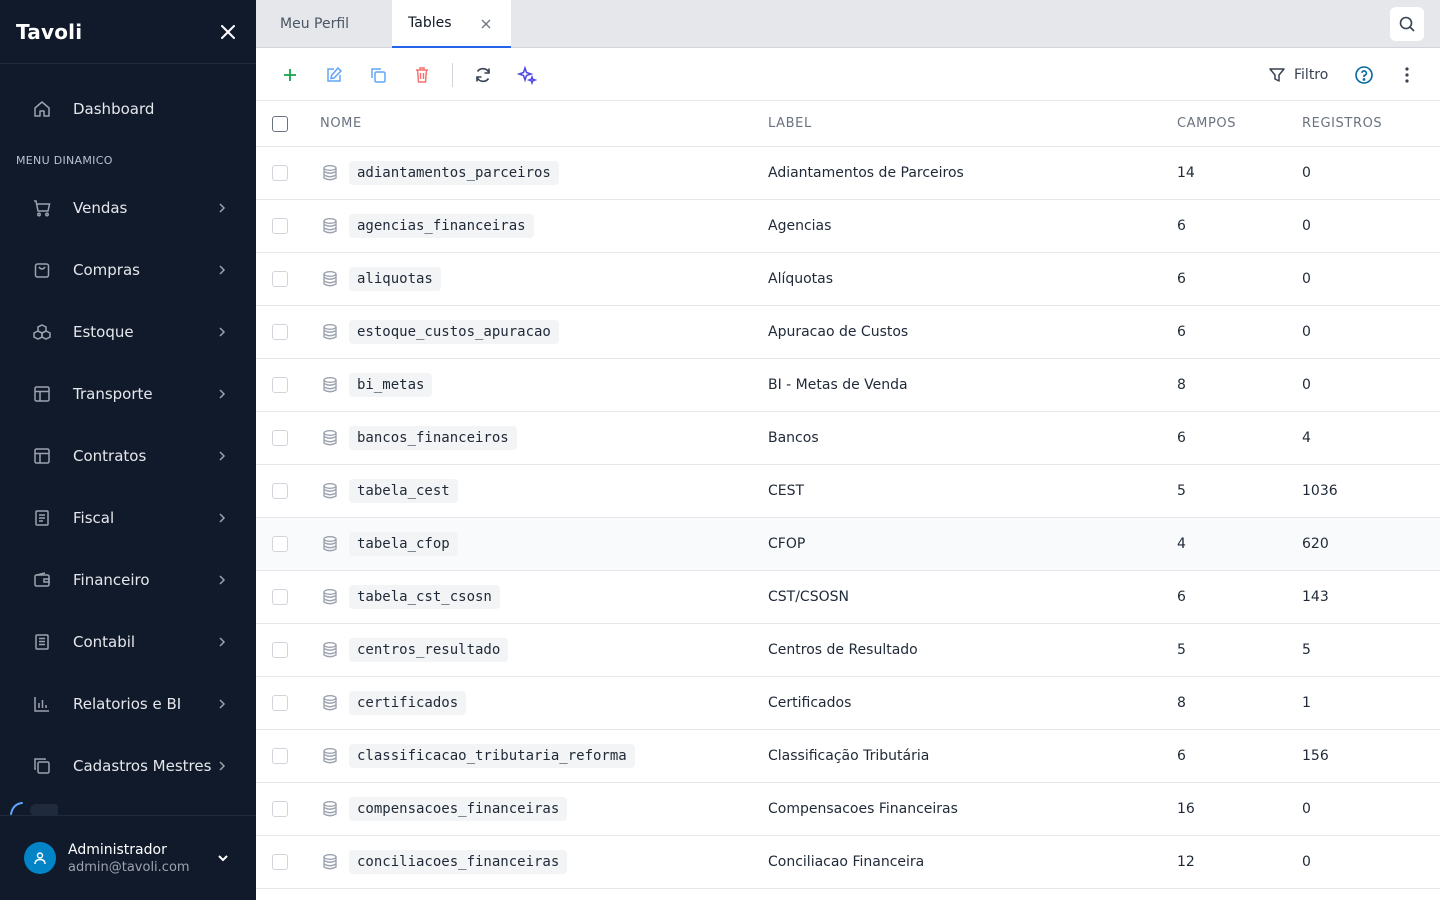  What do you see at coordinates (280, 123) in the screenshot?
I see `select-all-checkbox` at bounding box center [280, 123].